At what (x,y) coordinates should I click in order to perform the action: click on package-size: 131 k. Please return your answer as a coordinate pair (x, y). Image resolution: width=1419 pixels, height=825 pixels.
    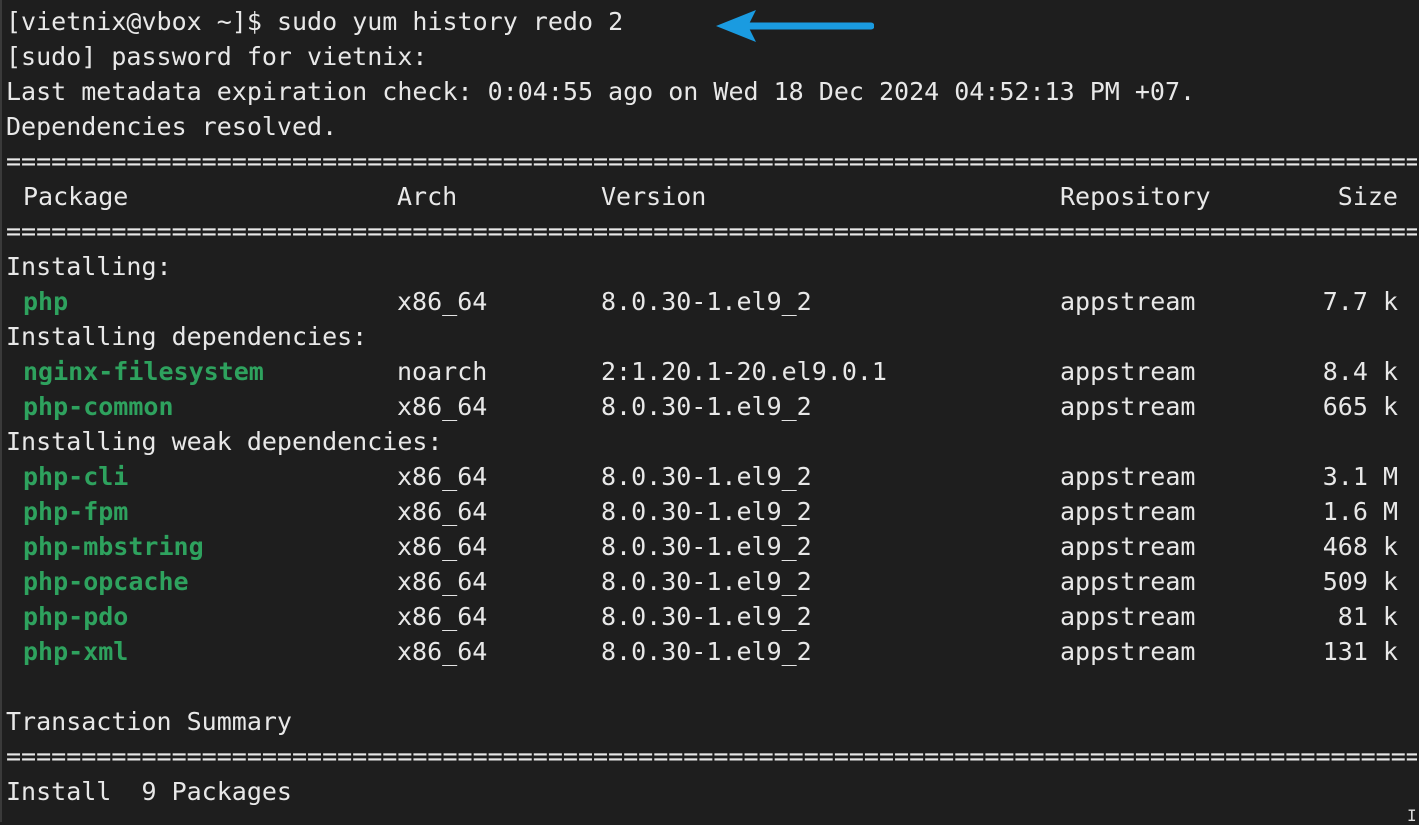
    Looking at the image, I should click on (1360, 651).